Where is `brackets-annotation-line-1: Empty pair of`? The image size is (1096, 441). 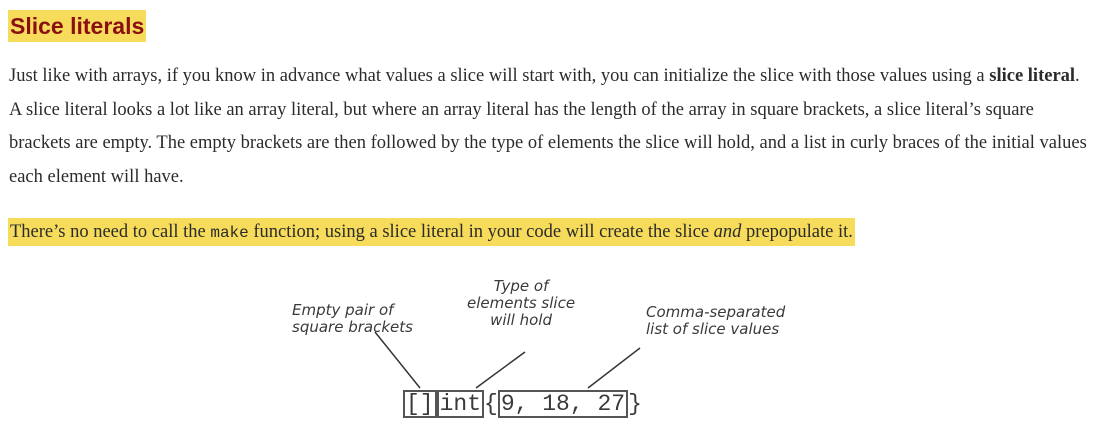
brackets-annotation-line-1: Empty pair of is located at coordinates (343, 310).